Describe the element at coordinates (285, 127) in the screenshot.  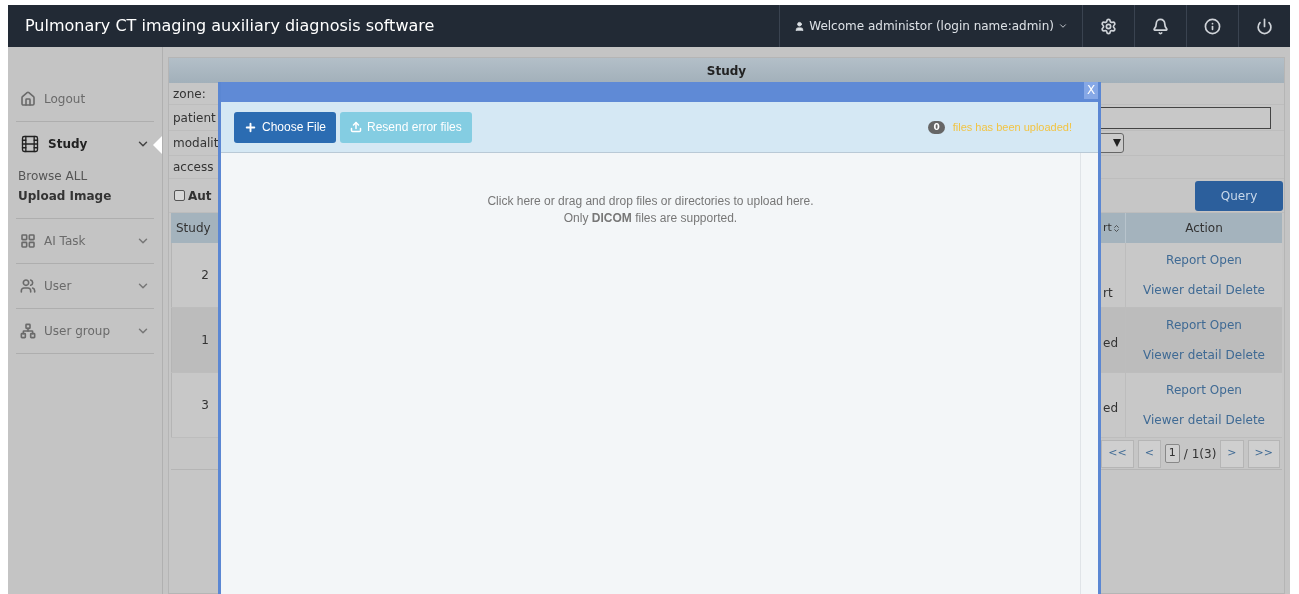
I see `choose-file-button: Choose File` at that location.